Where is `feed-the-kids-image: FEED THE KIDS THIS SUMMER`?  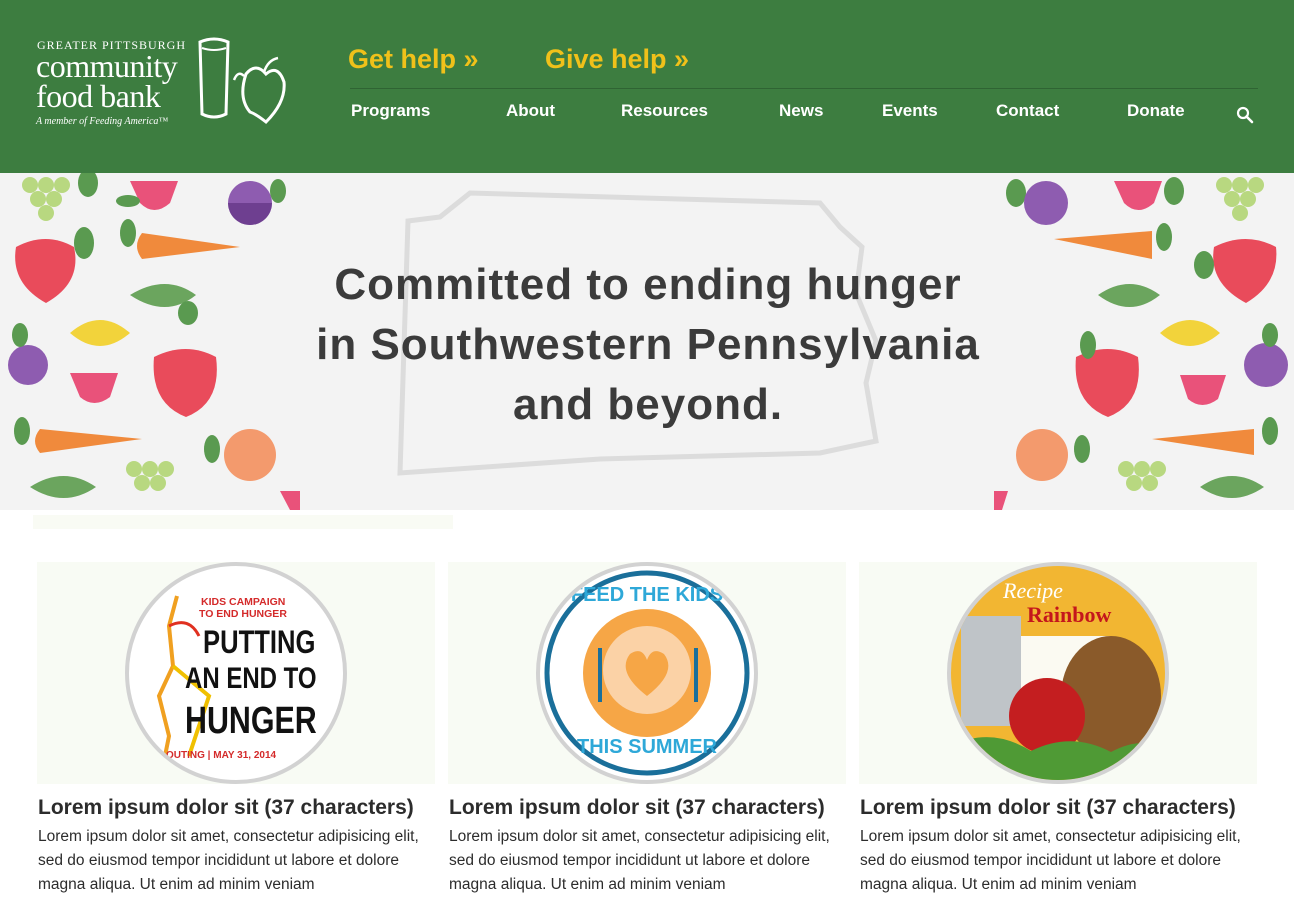 feed-the-kids-image: FEED THE KIDS THIS SUMMER is located at coordinates (647, 673).